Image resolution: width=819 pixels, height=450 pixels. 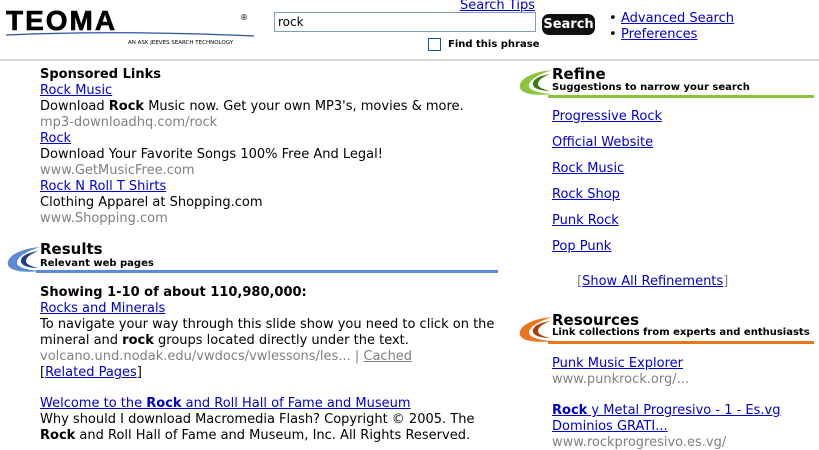 What do you see at coordinates (579, 74) in the screenshot?
I see `refine-title: Refine` at bounding box center [579, 74].